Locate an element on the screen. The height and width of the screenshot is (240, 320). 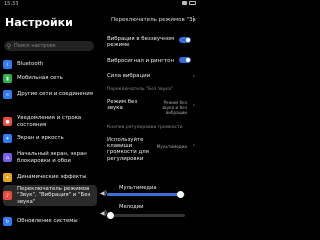
bluetooth-icon: ᛒ is located at coordinates (7, 64).